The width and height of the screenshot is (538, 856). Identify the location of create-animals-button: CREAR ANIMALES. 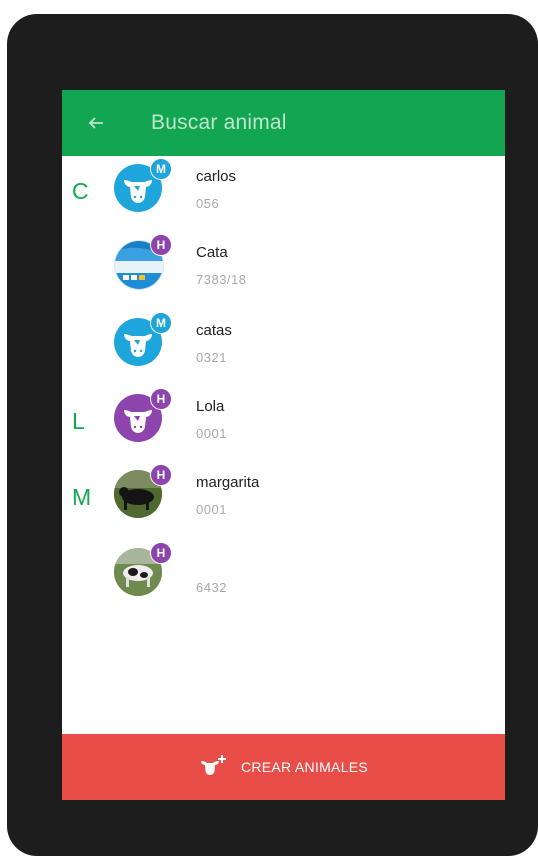
(283, 767).